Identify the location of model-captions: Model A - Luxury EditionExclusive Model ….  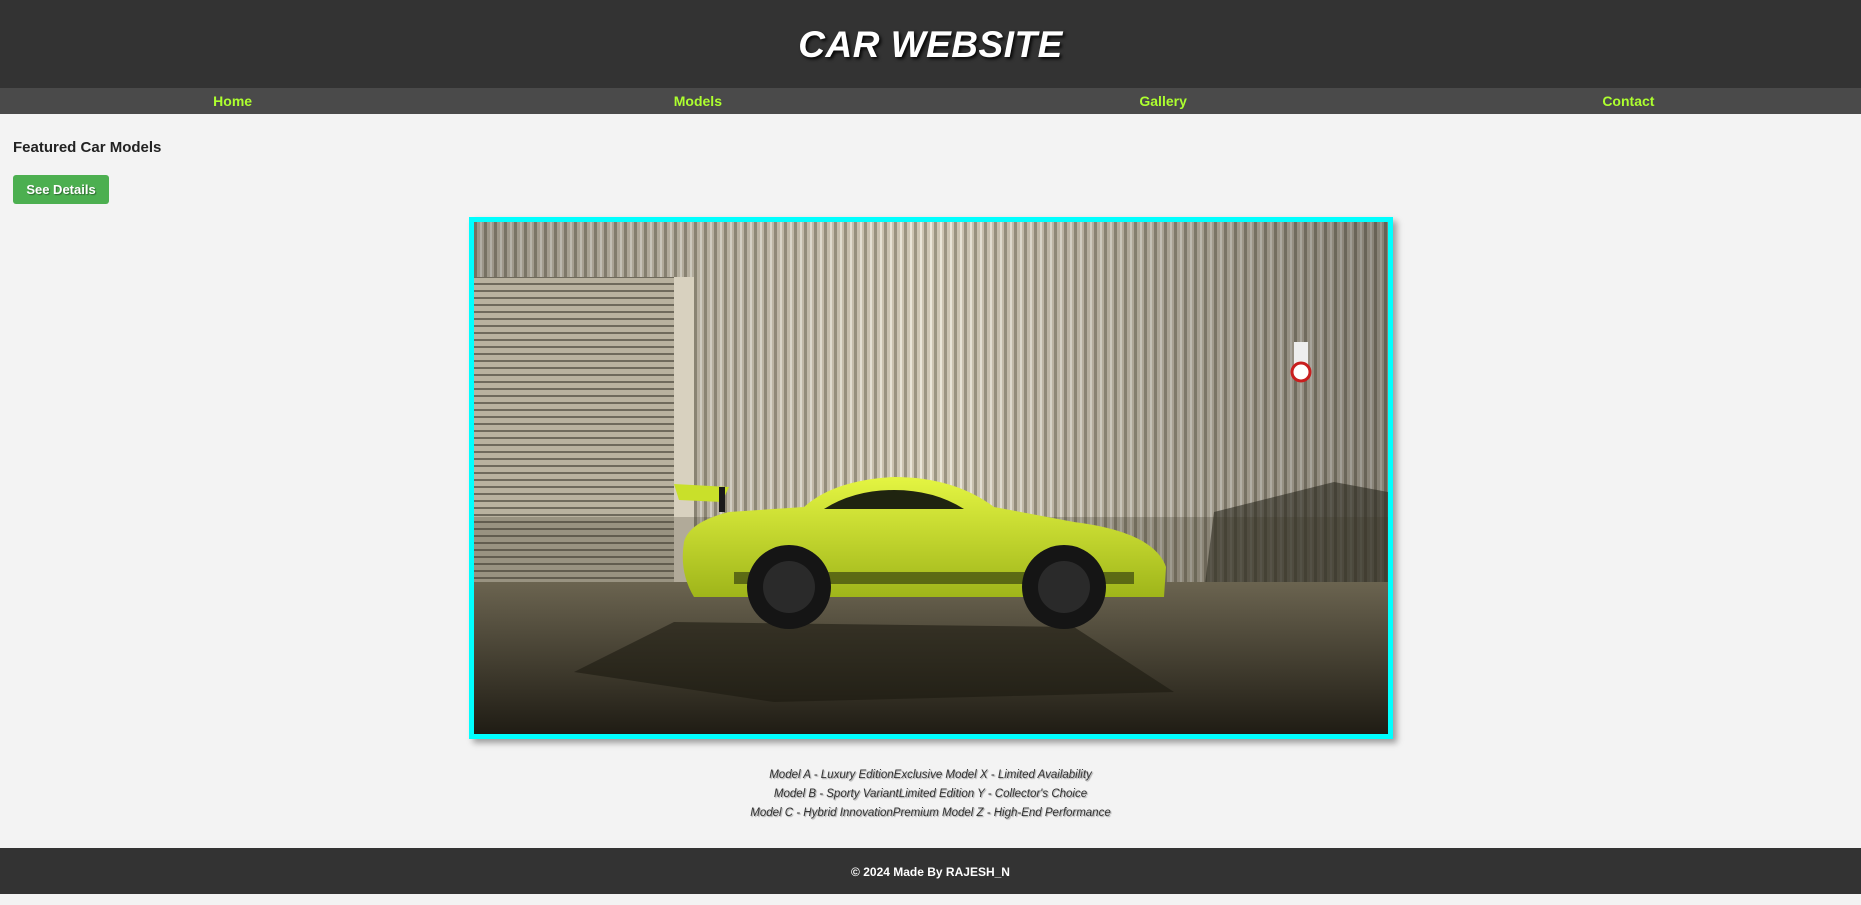
(930, 794).